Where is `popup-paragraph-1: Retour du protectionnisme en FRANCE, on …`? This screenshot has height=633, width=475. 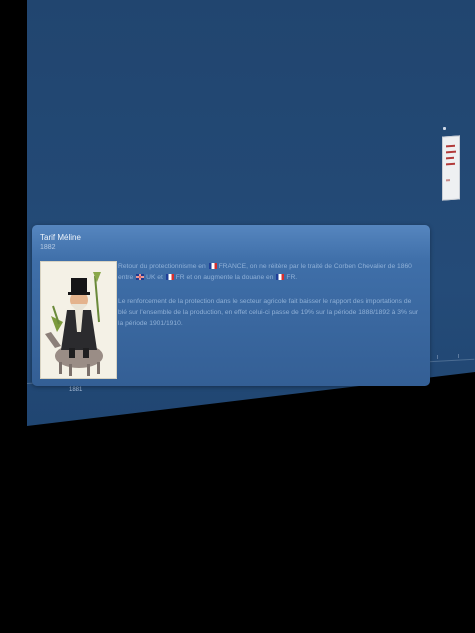 popup-paragraph-1: Retour du protectionnisme en FRANCE, on … is located at coordinates (270, 272).